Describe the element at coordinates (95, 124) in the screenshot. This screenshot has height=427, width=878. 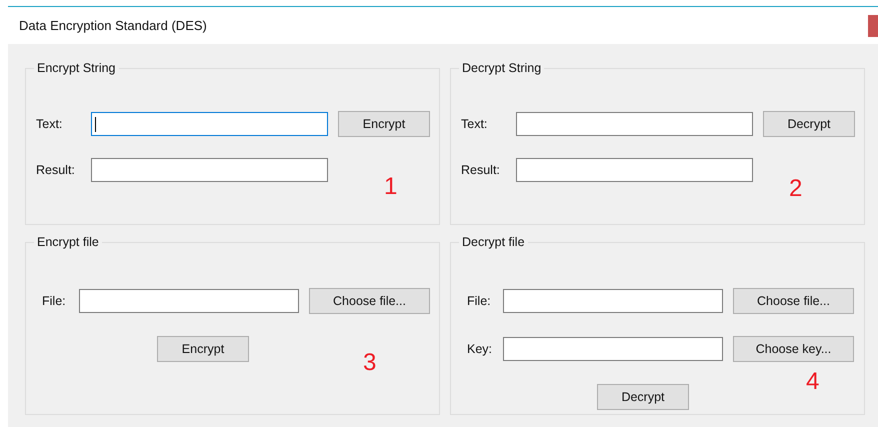
I see `text-caret` at that location.